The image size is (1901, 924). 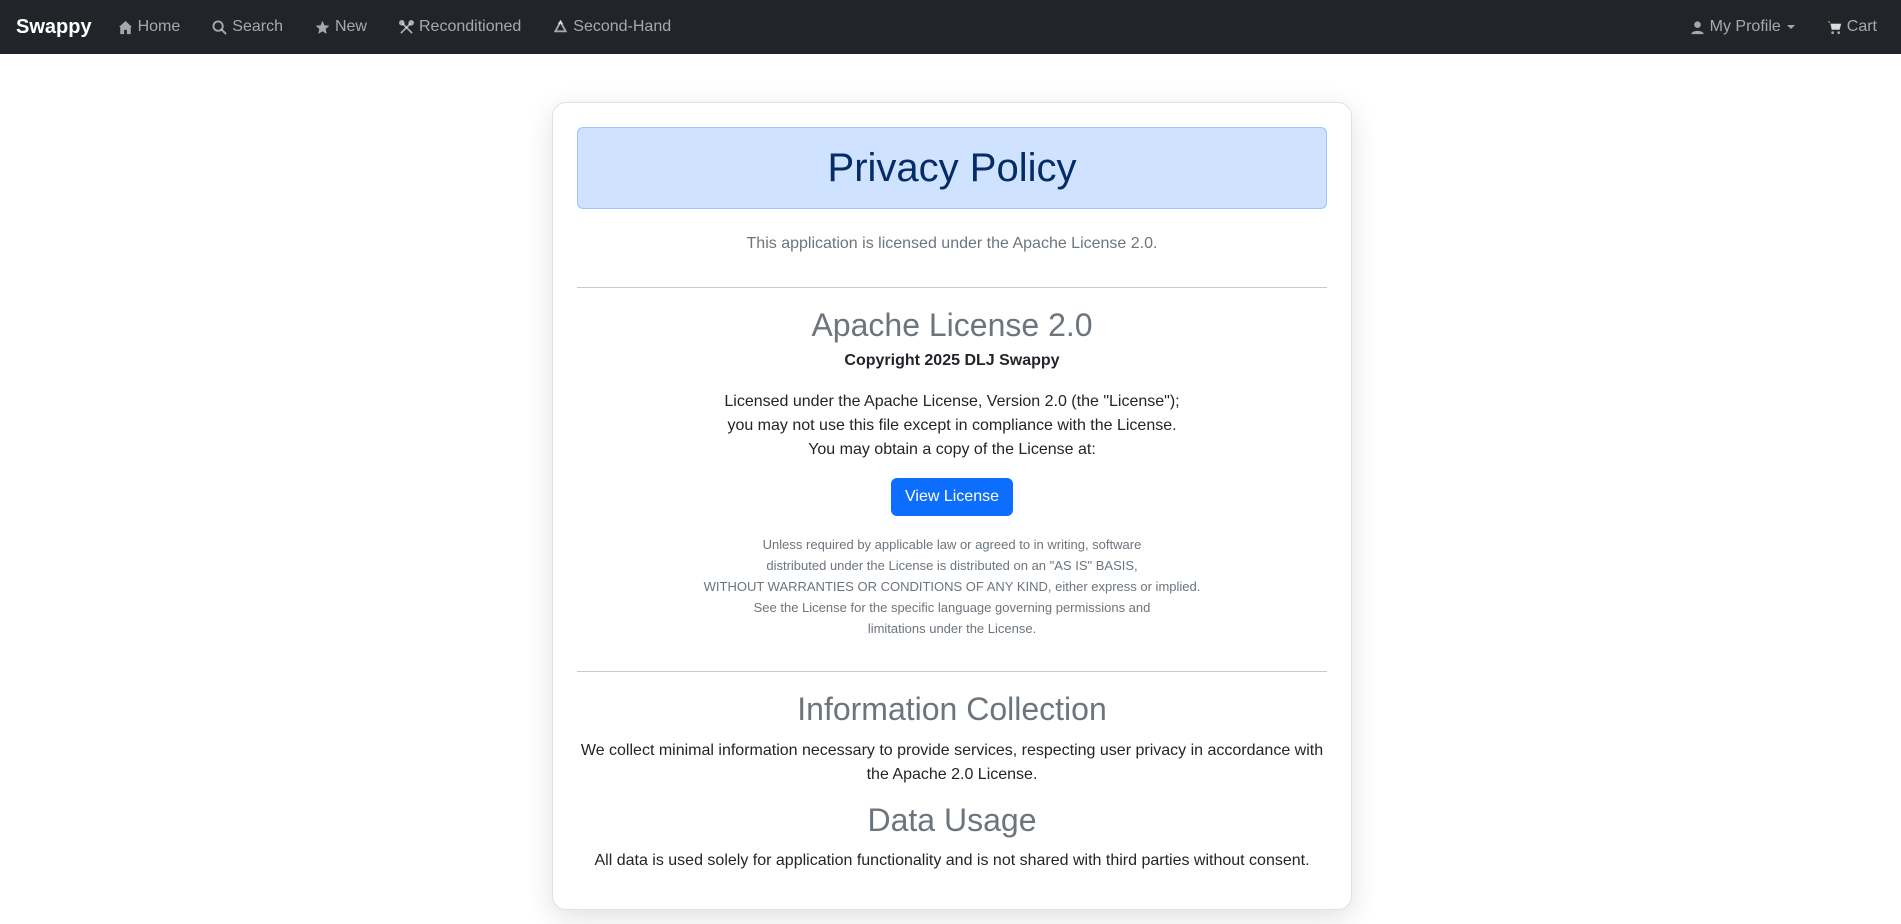 I want to click on star-icon, so click(x=322, y=27).